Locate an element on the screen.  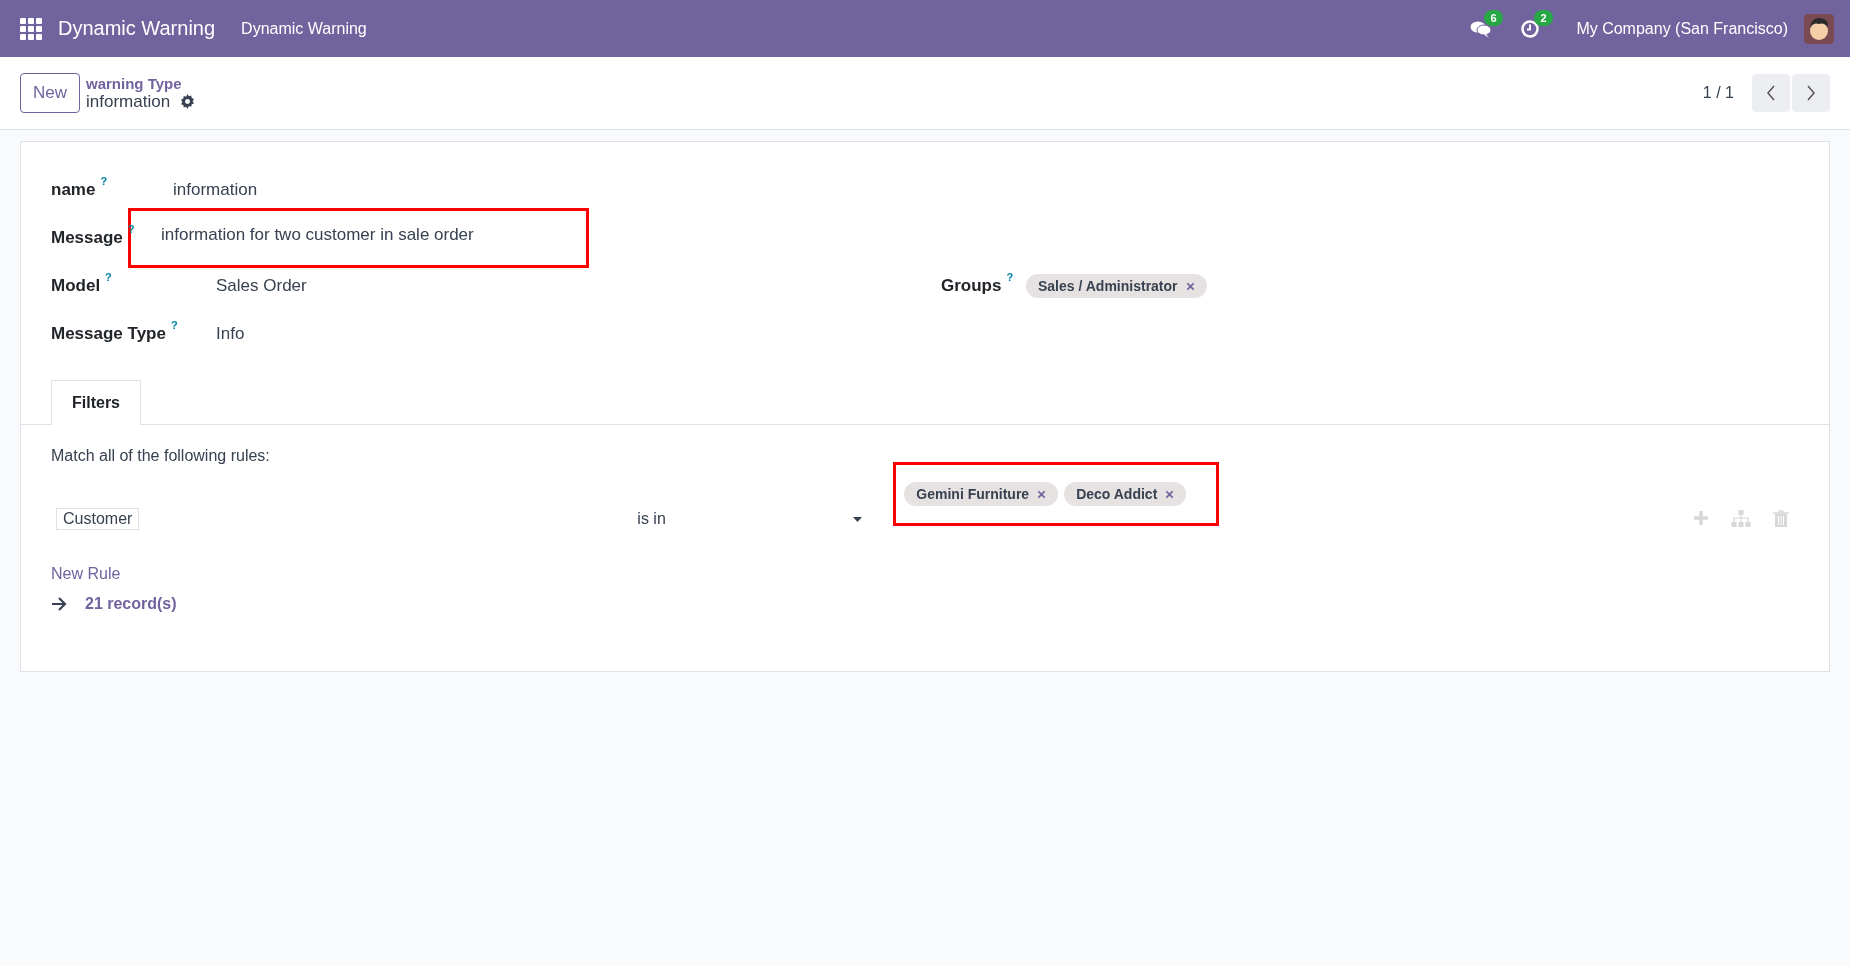
avatar-icon is located at coordinates (1819, 28).